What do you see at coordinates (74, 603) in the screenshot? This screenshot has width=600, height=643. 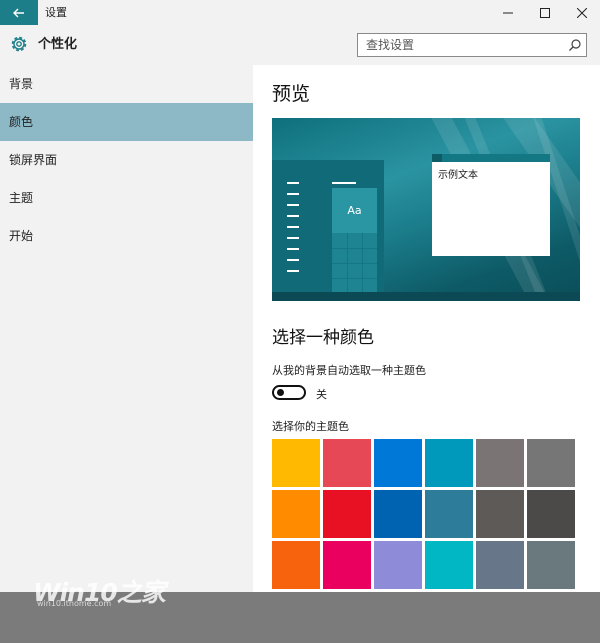 I see `watermark-url: win10.ithome.com` at bounding box center [74, 603].